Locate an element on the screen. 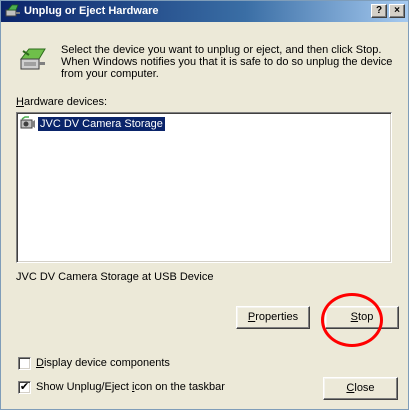 This screenshot has height=410, width=409. stop-rest: top is located at coordinates (366, 317).